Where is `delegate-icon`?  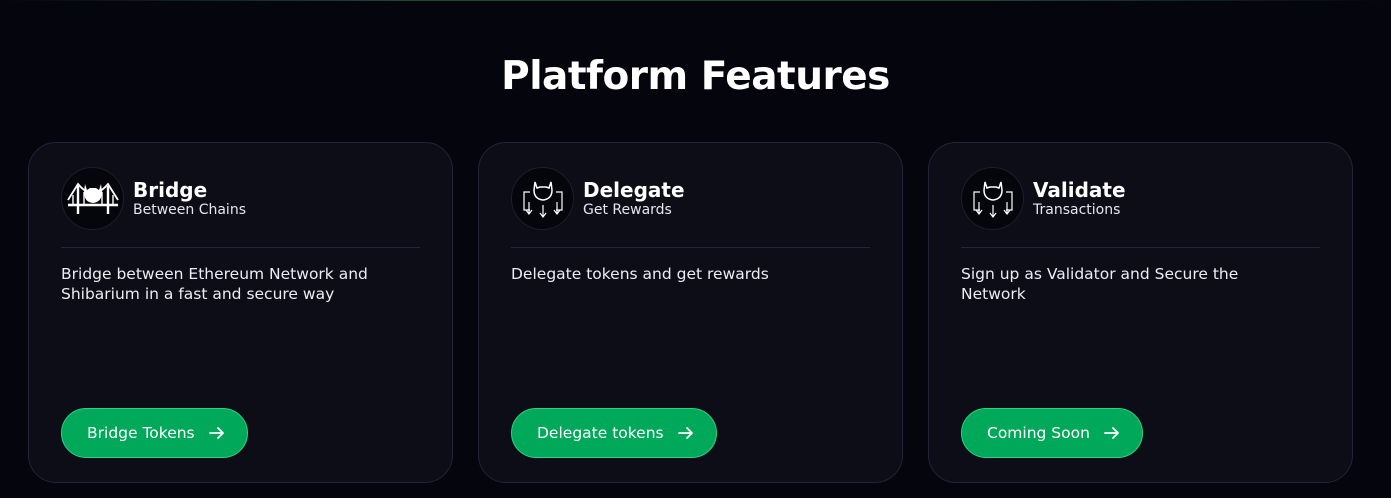
delegate-icon is located at coordinates (542, 198).